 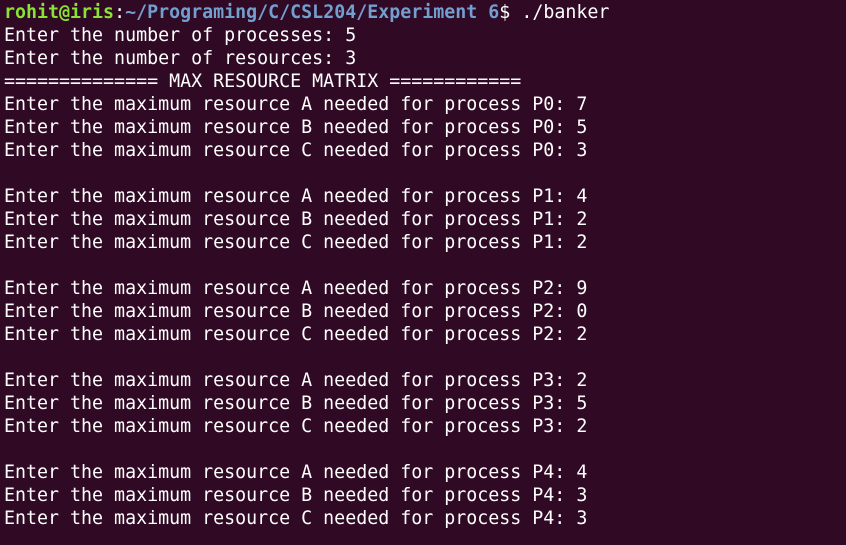 What do you see at coordinates (565, 12) in the screenshot?
I see `entered-command: ./banker` at bounding box center [565, 12].